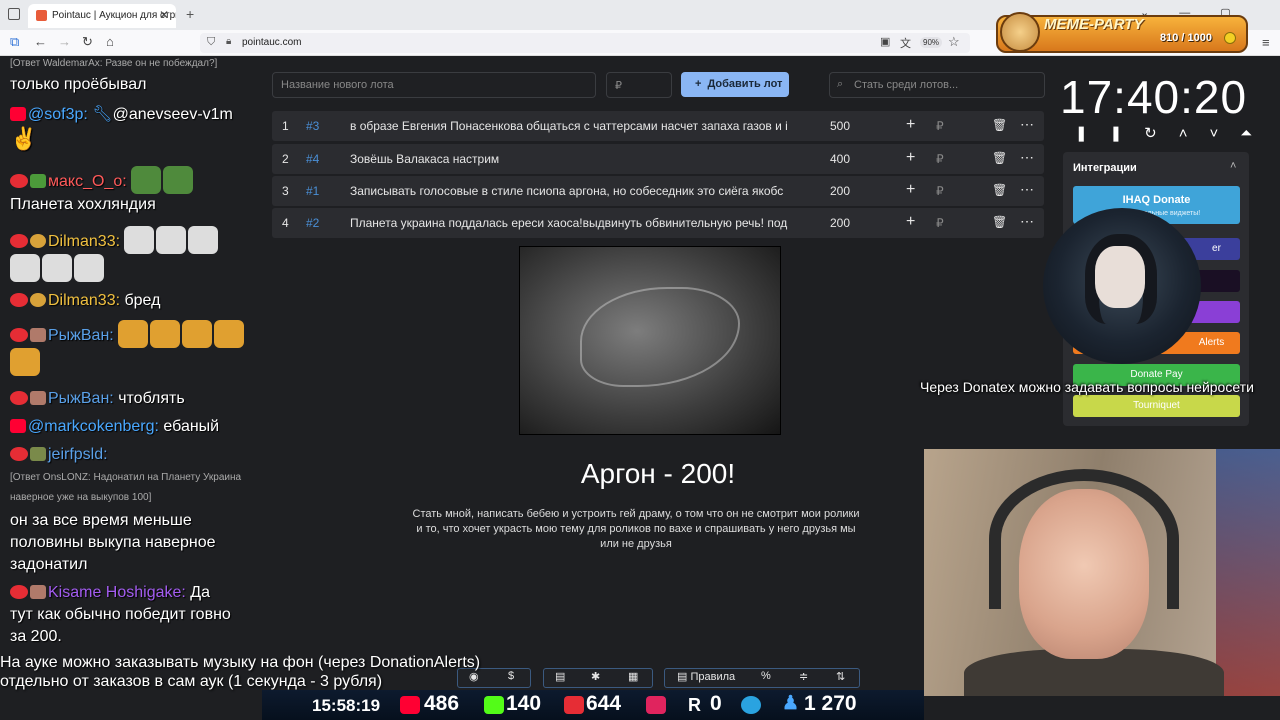 This screenshot has height=720, width=1280. I want to click on tab-list-icon, so click(14, 14).